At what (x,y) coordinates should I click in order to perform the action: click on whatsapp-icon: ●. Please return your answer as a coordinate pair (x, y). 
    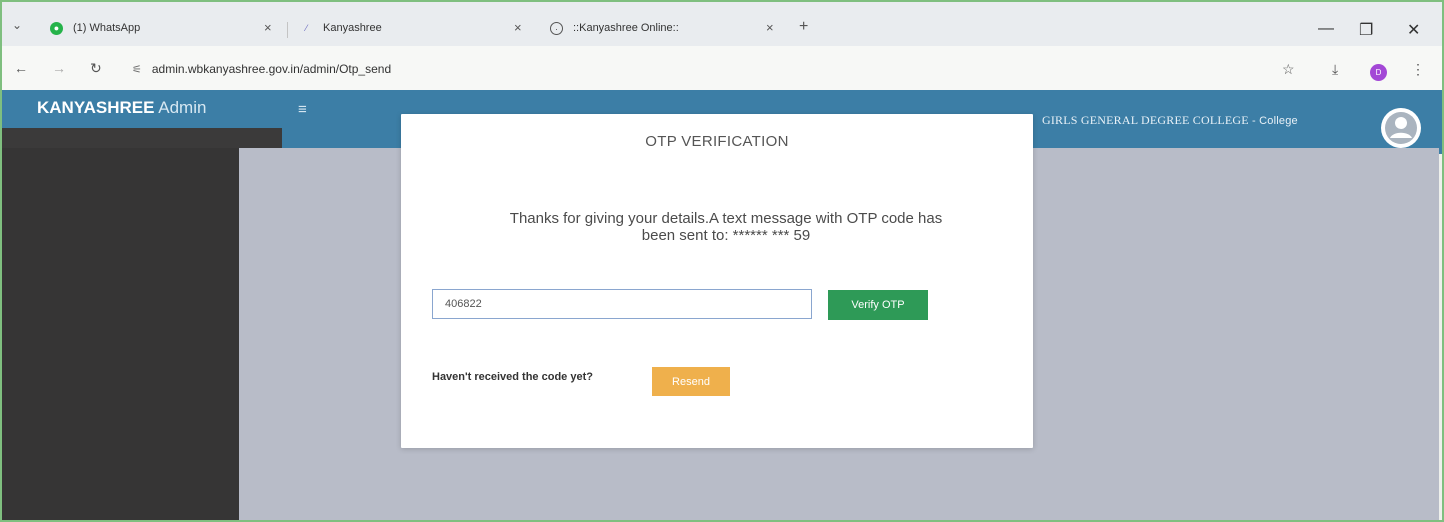
    Looking at the image, I should click on (56, 28).